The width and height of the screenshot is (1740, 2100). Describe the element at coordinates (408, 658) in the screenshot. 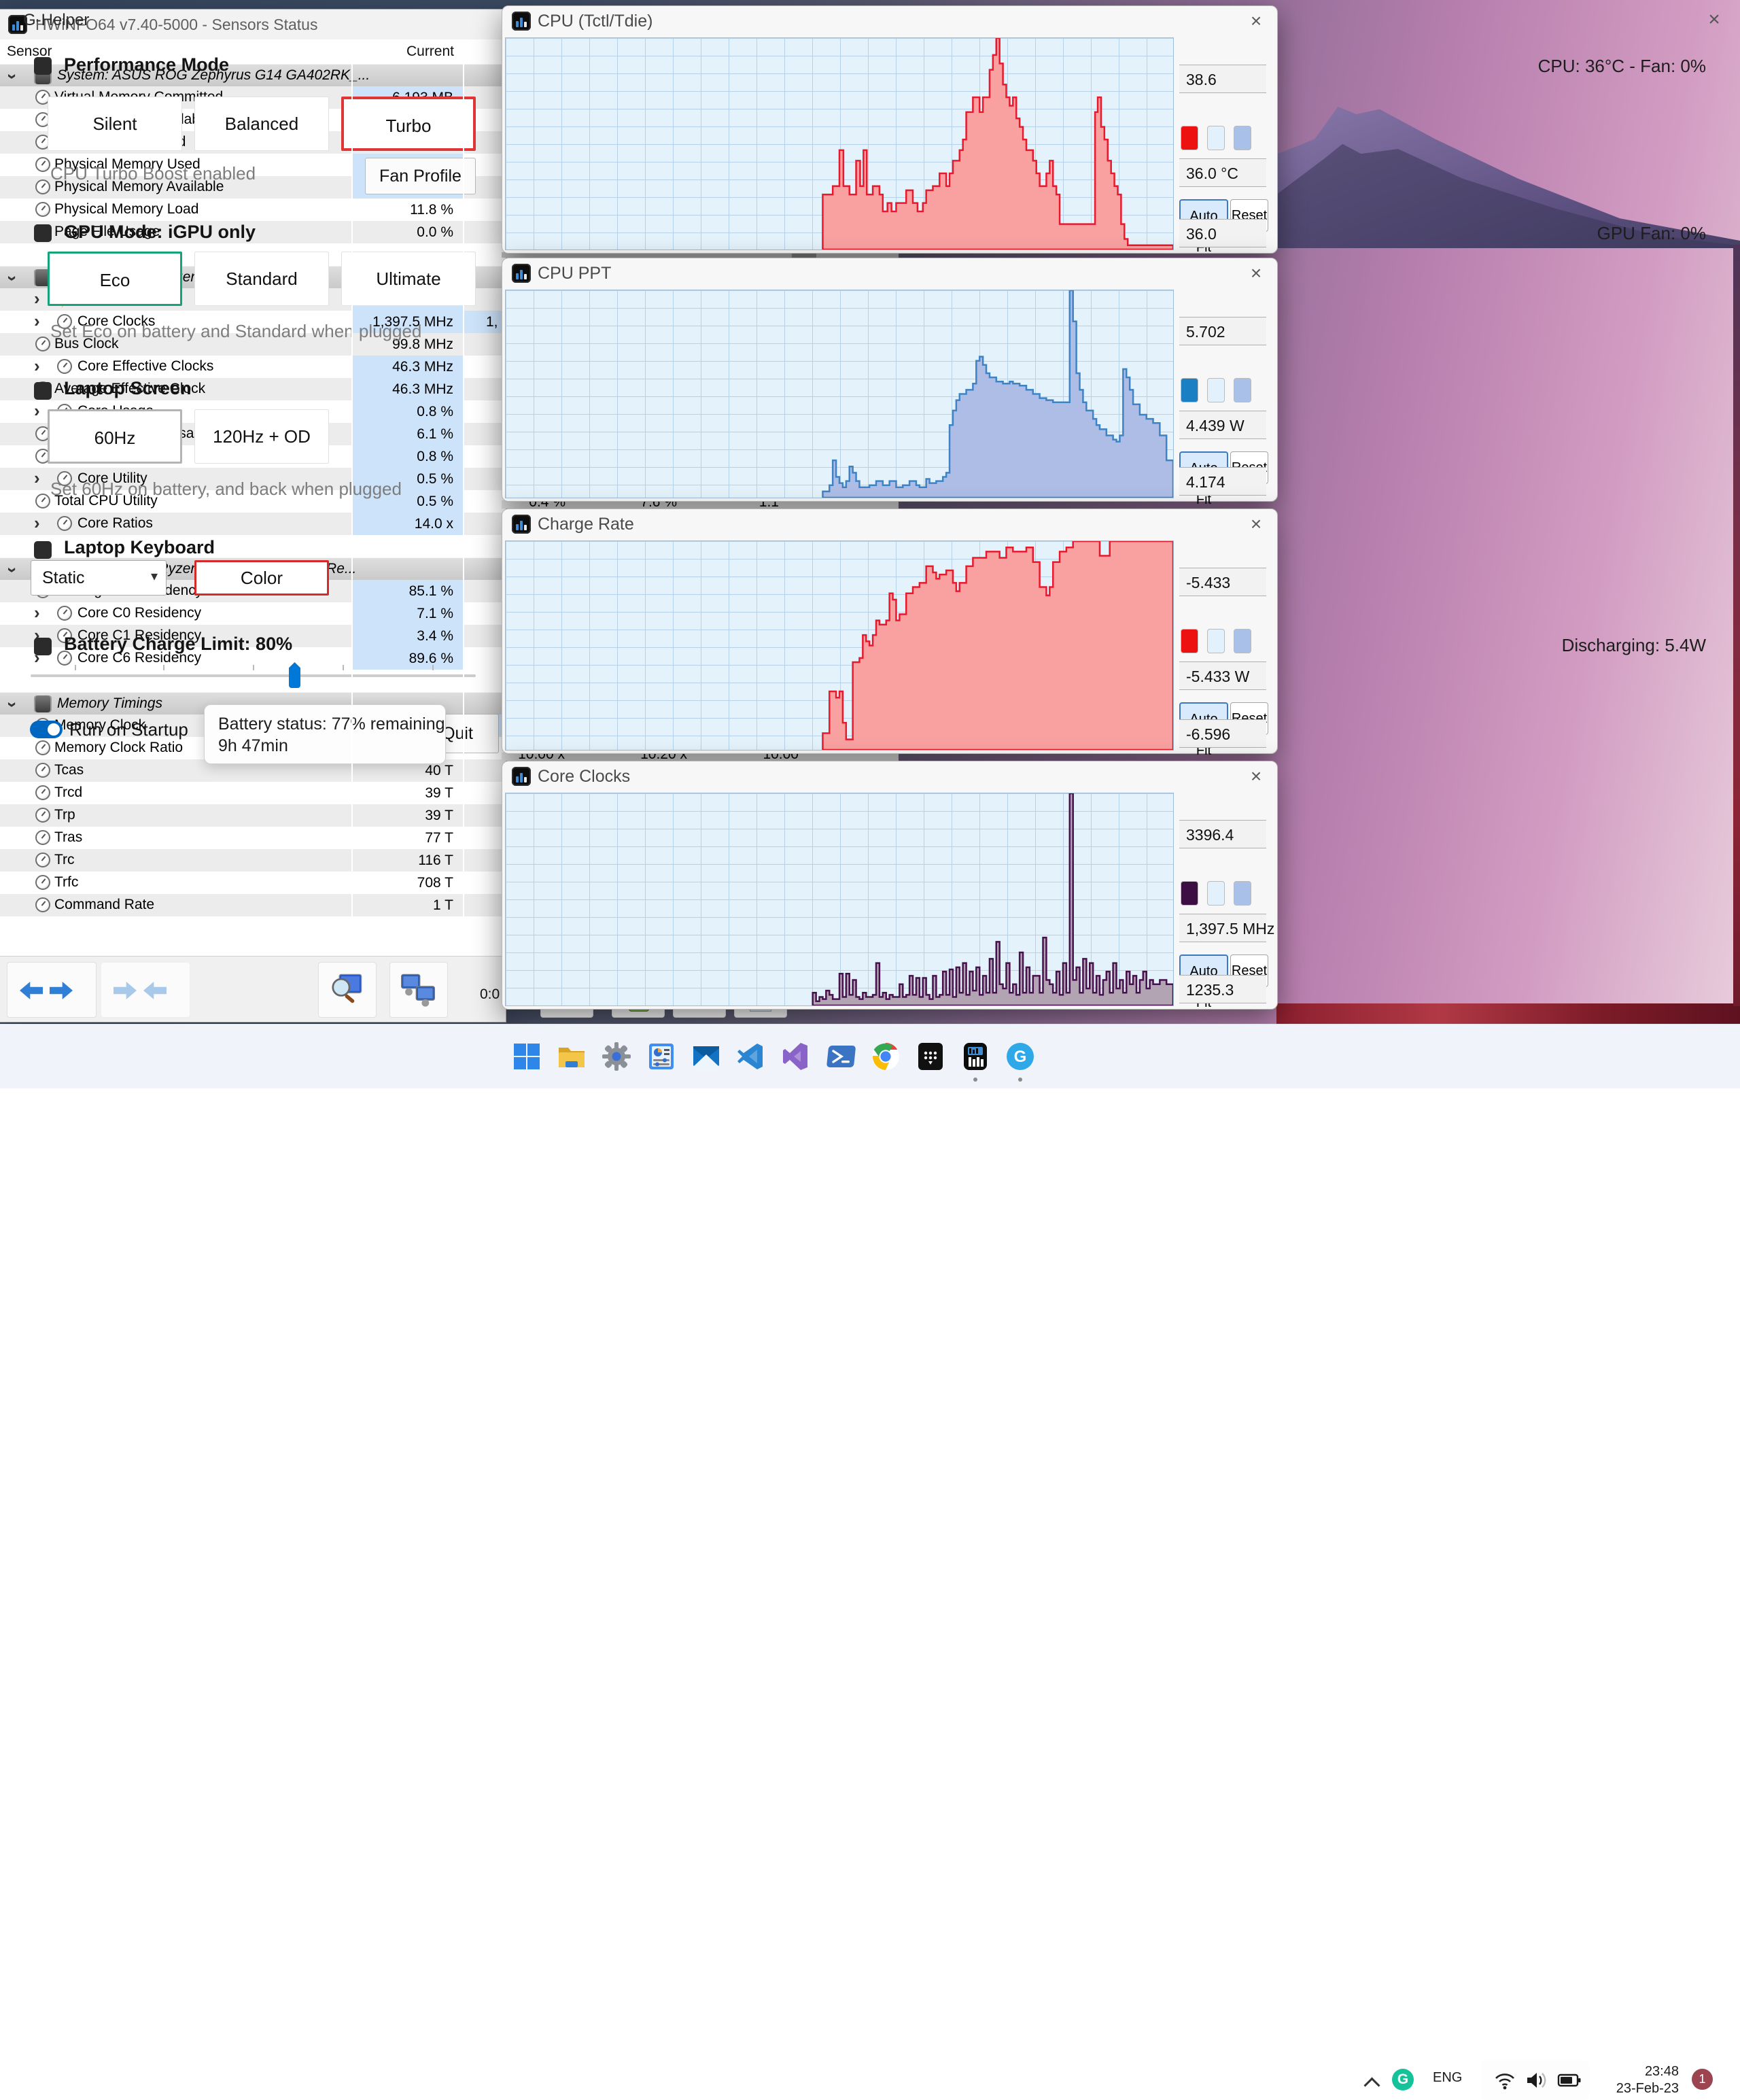

I see `sensor-current-value: 89.6 %` at that location.